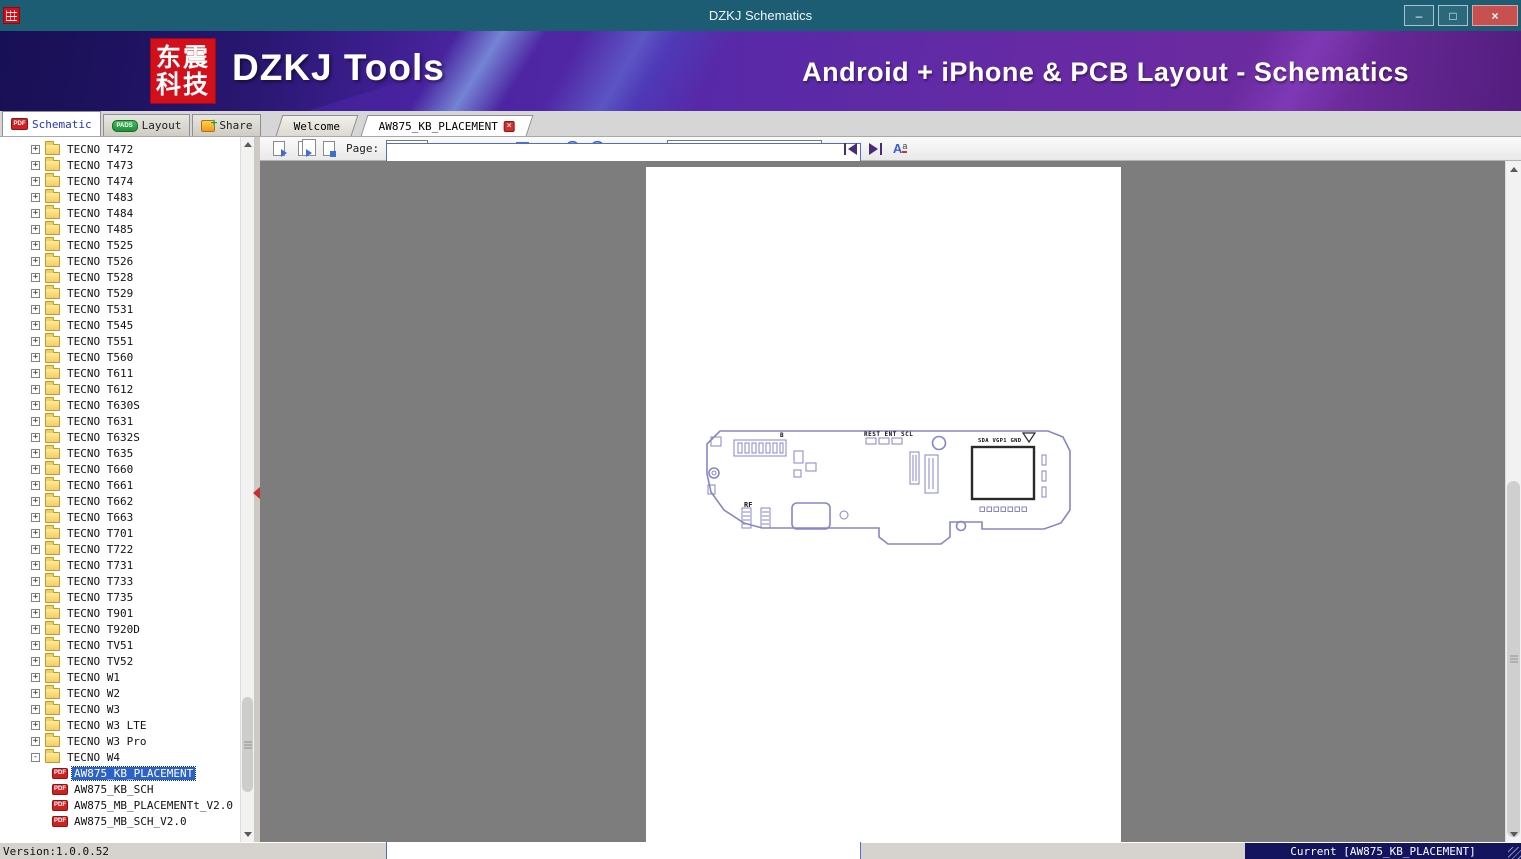 Image resolution: width=1521 pixels, height=859 pixels. What do you see at coordinates (447, 125) in the screenshot?
I see `doc-tab-aw875-kb-placement: AW875_KB_PLACEMENT` at bounding box center [447, 125].